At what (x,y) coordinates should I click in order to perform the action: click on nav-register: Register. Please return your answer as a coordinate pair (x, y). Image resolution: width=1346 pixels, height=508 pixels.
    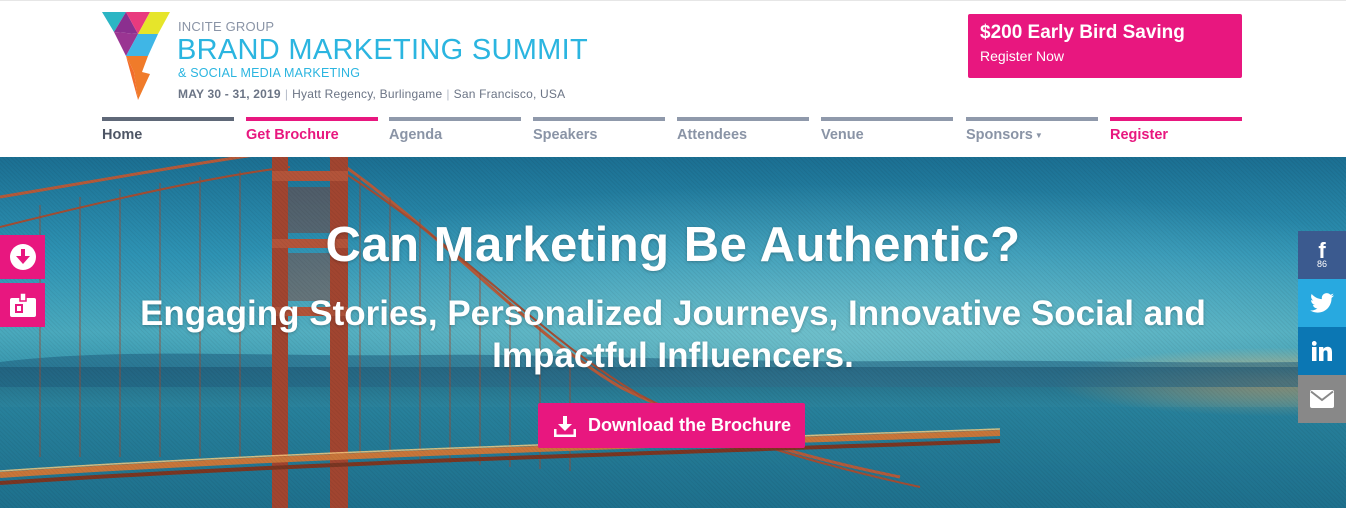
    Looking at the image, I should click on (1176, 132).